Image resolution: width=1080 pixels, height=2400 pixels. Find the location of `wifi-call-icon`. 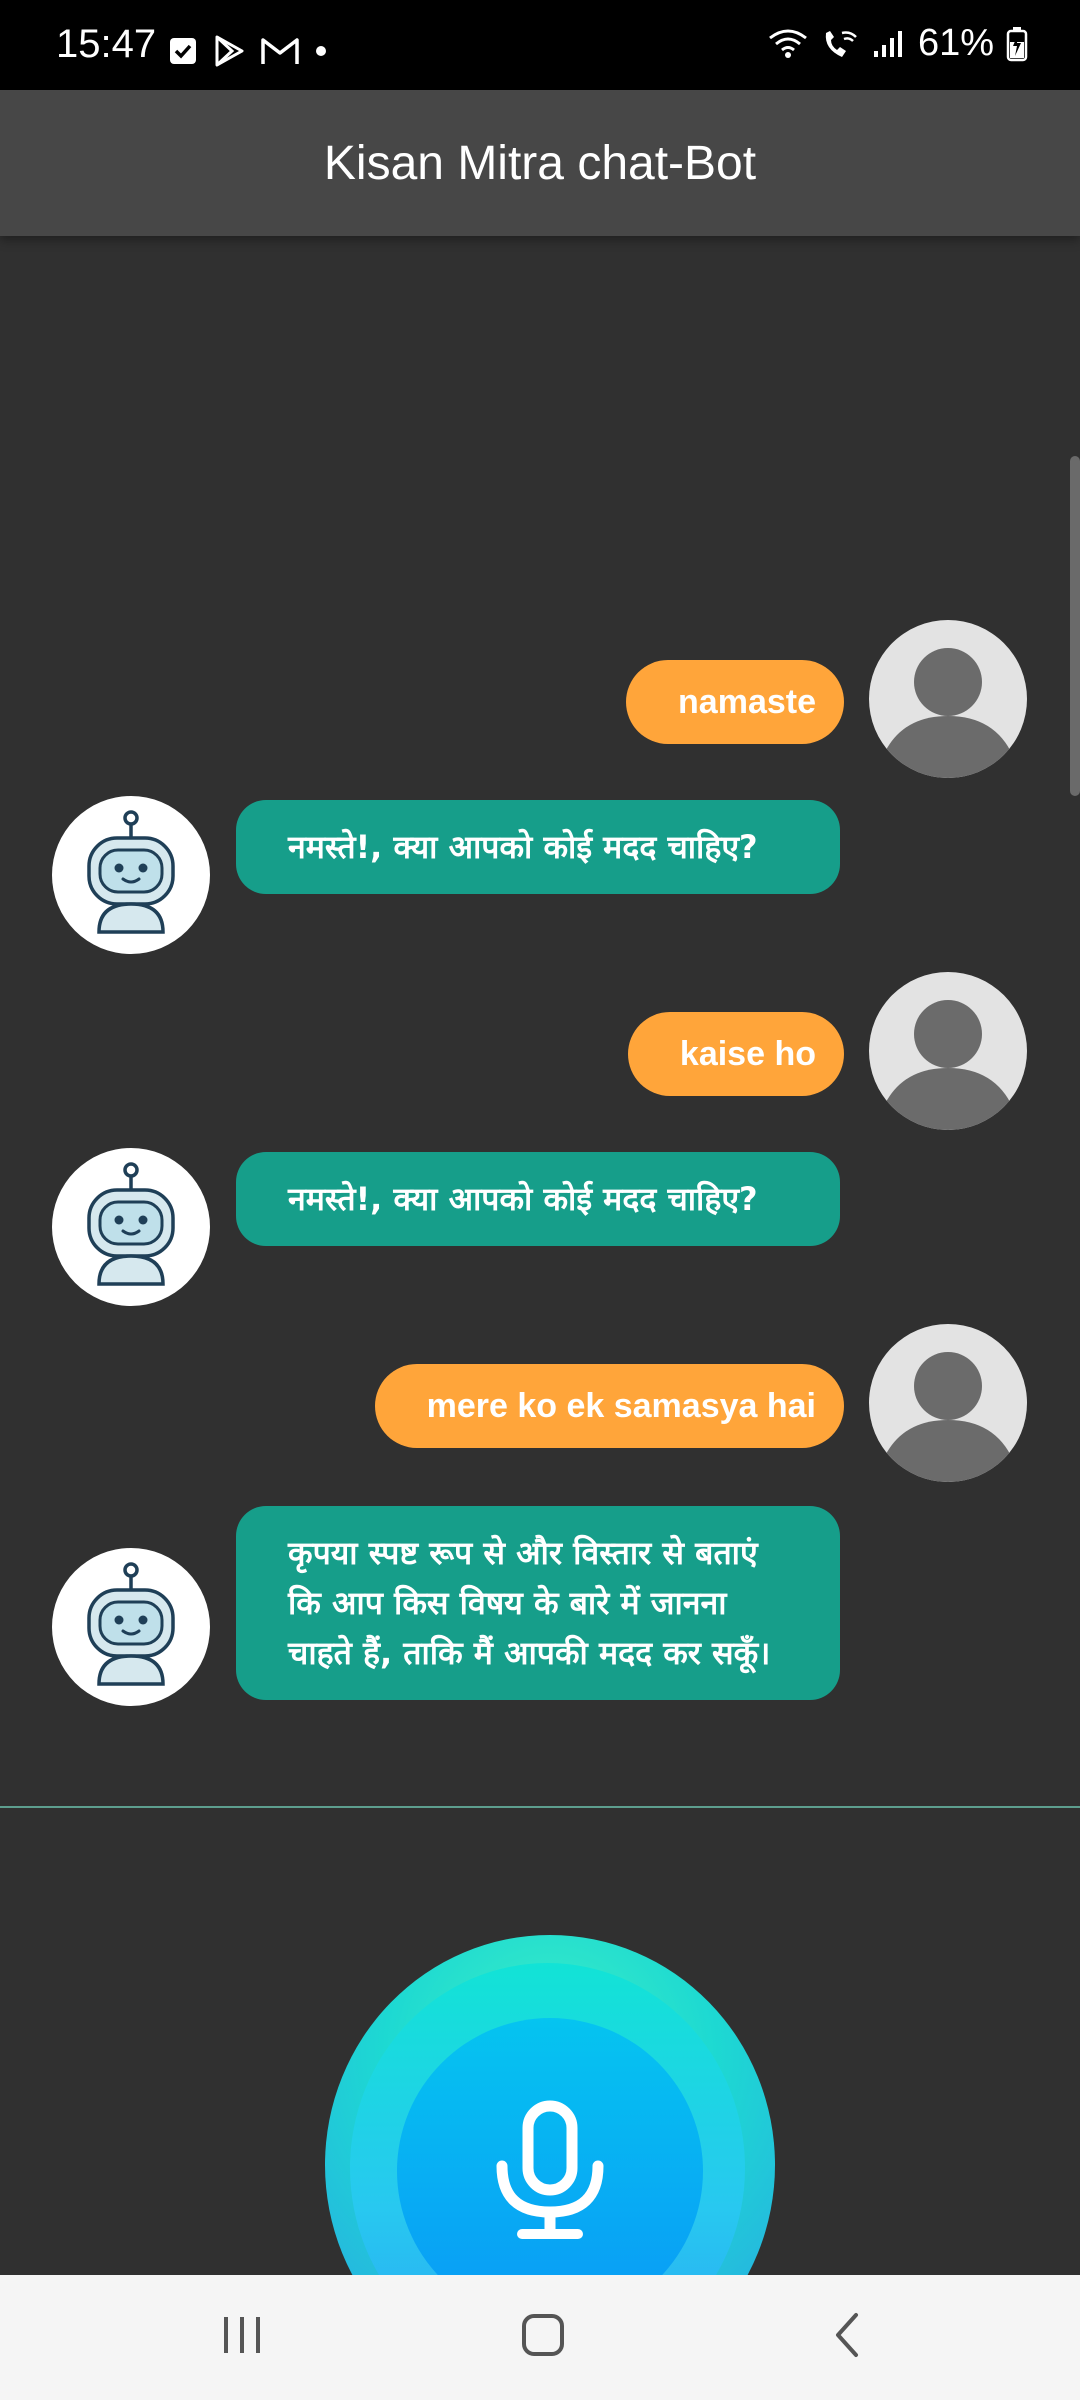

wifi-call-icon is located at coordinates (841, 43).